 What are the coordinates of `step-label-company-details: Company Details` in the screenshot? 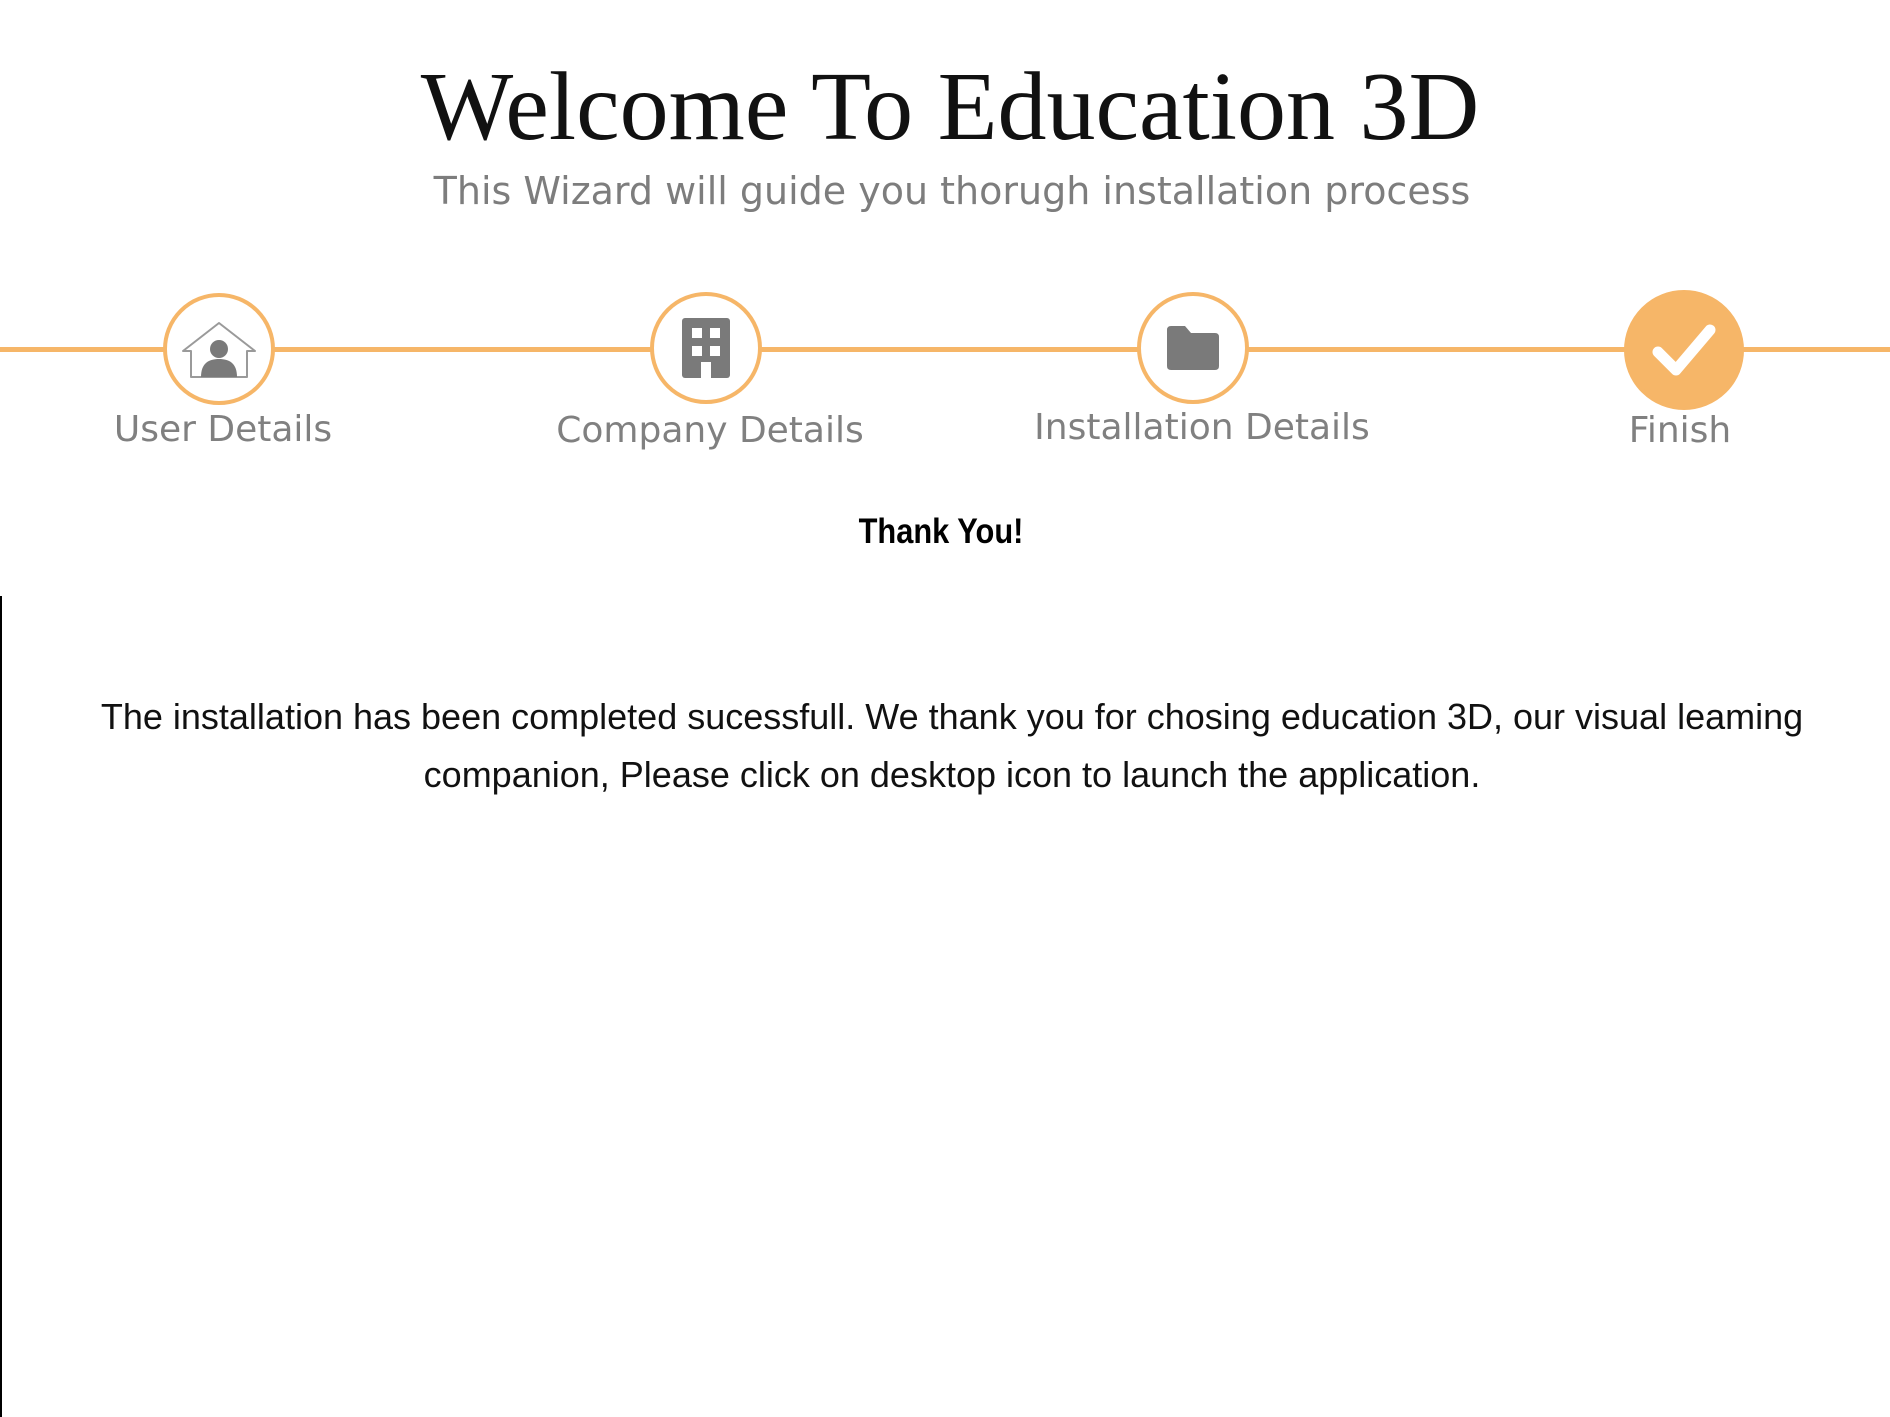 It's located at (710, 430).